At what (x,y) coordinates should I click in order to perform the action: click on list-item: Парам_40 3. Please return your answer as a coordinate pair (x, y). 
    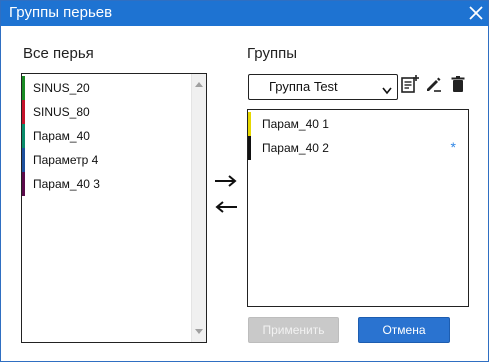
    Looking at the image, I should click on (114, 184).